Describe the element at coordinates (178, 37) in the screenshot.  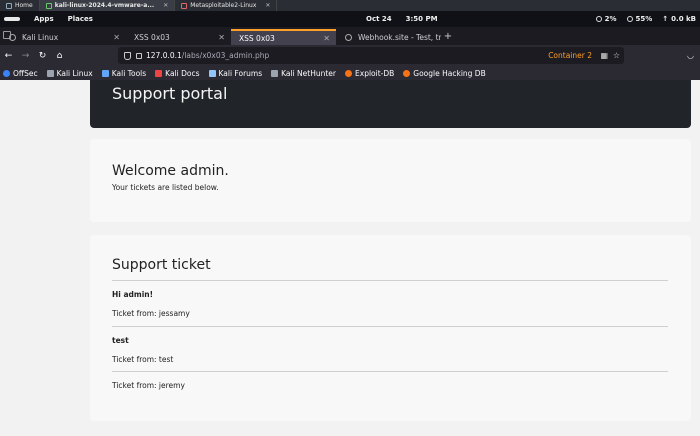
I see `tab-xss-0x03: XSS 0x03 ✕` at that location.